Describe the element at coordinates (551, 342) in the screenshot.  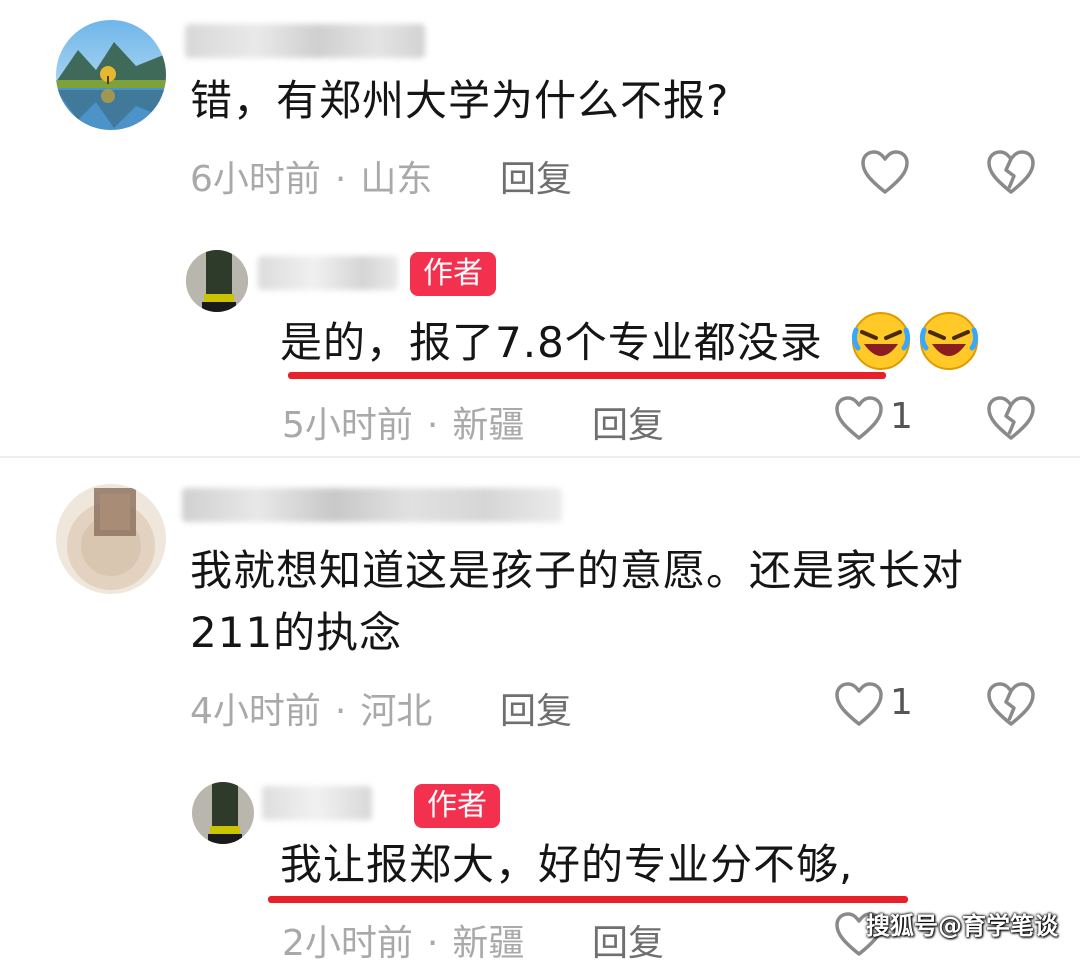
I see `comment-text: 是的，报了7.8个专业都没录` at that location.